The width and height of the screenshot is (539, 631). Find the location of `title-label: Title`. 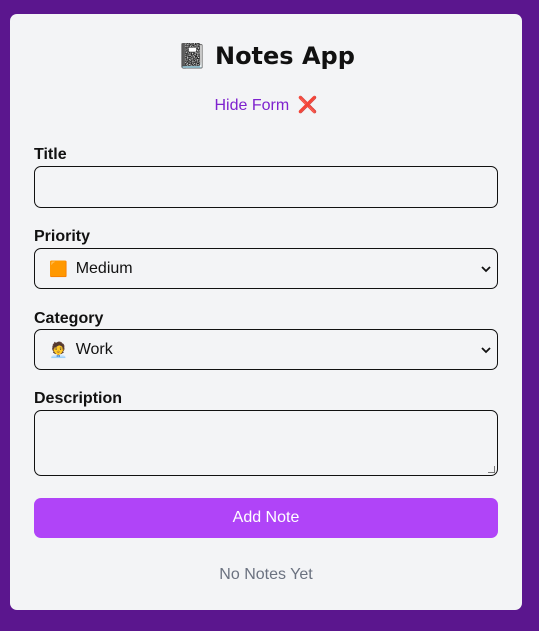

title-label: Title is located at coordinates (50, 154).